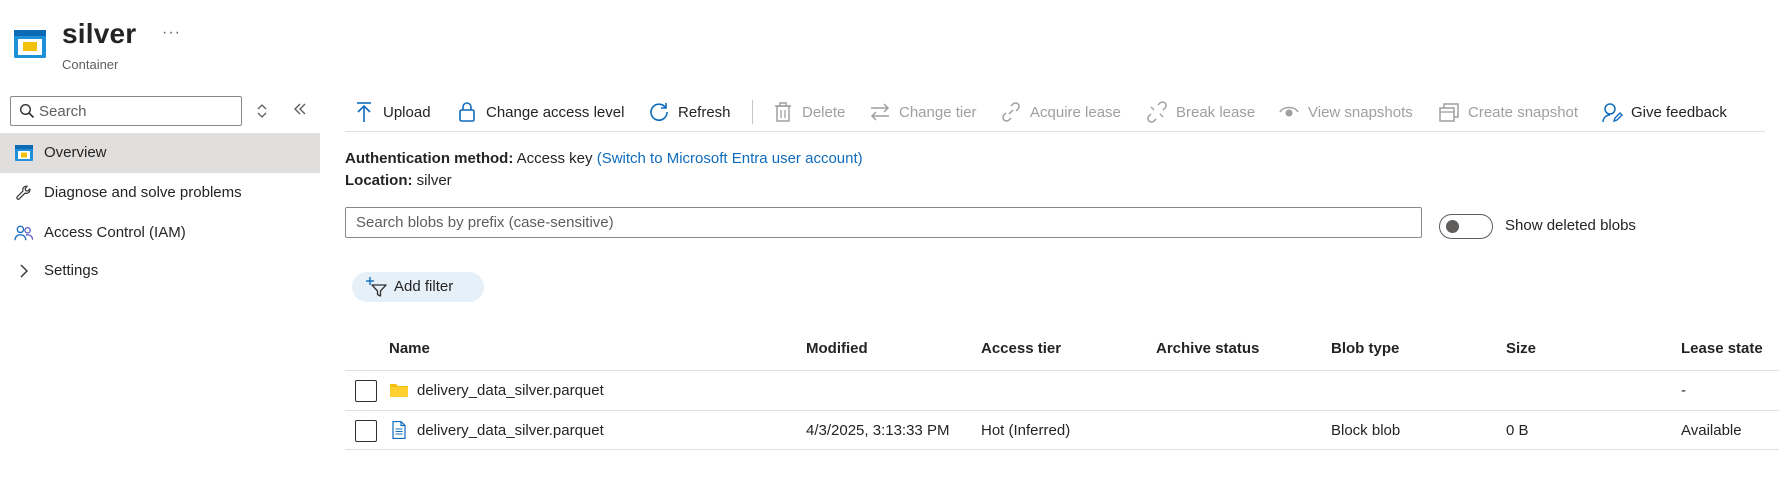  What do you see at coordinates (399, 390) in the screenshot?
I see `folder-icon` at bounding box center [399, 390].